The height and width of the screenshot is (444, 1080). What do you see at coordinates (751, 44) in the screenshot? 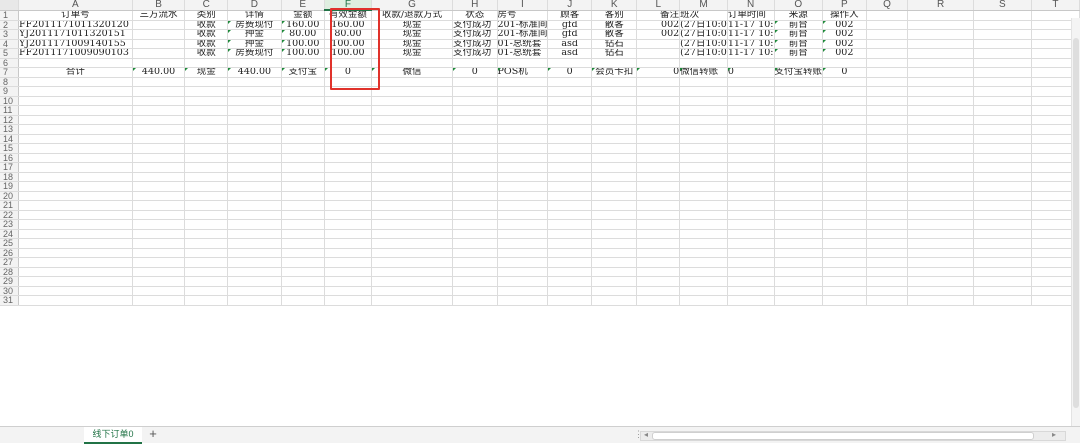
I see `cell: 11-17 10:` at bounding box center [751, 44].